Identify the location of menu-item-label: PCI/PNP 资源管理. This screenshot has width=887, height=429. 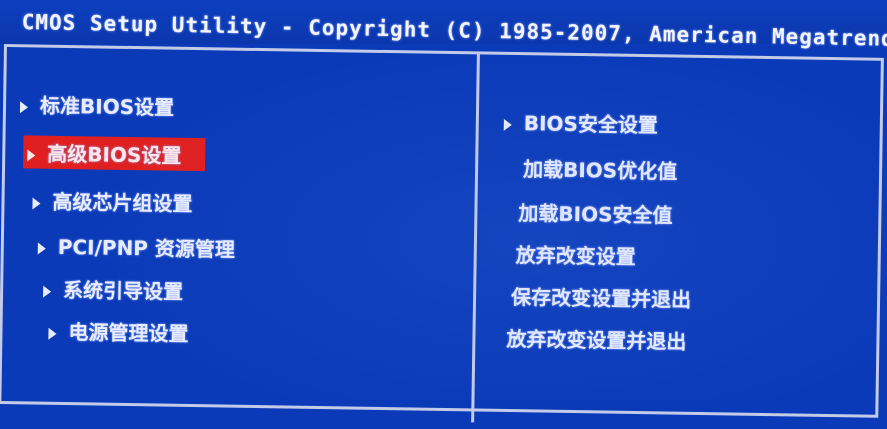
(146, 248).